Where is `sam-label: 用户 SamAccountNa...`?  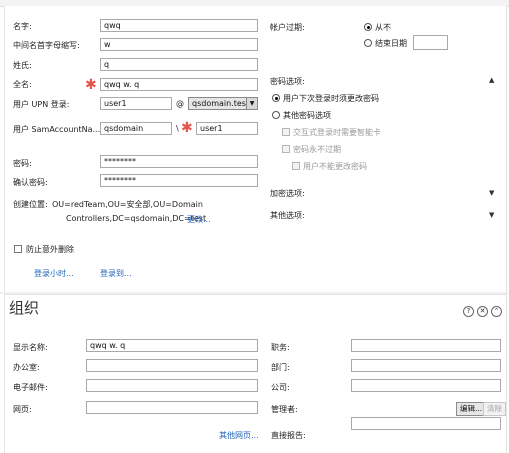
sam-label: 用户 SamAccountNa... is located at coordinates (57, 129).